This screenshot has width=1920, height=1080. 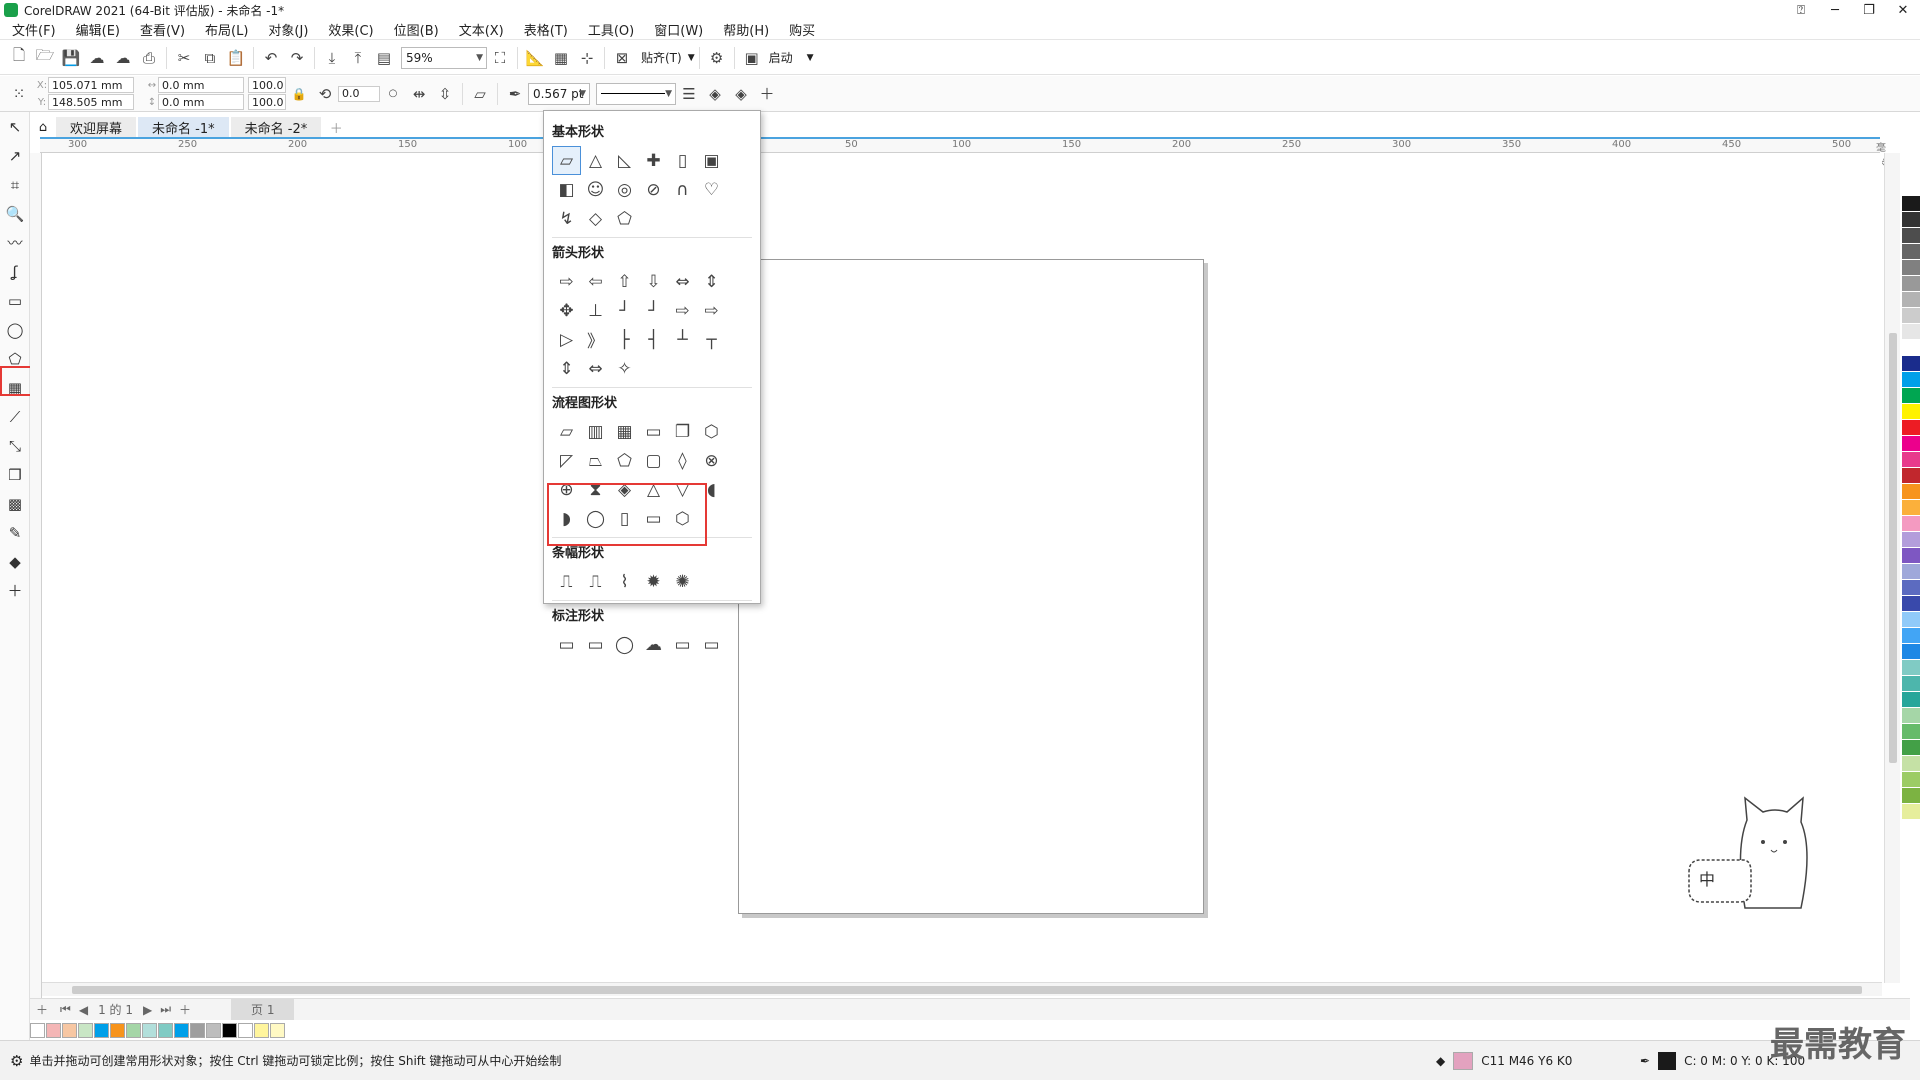 What do you see at coordinates (767, 94) in the screenshot?
I see `add-icon: ＋` at bounding box center [767, 94].